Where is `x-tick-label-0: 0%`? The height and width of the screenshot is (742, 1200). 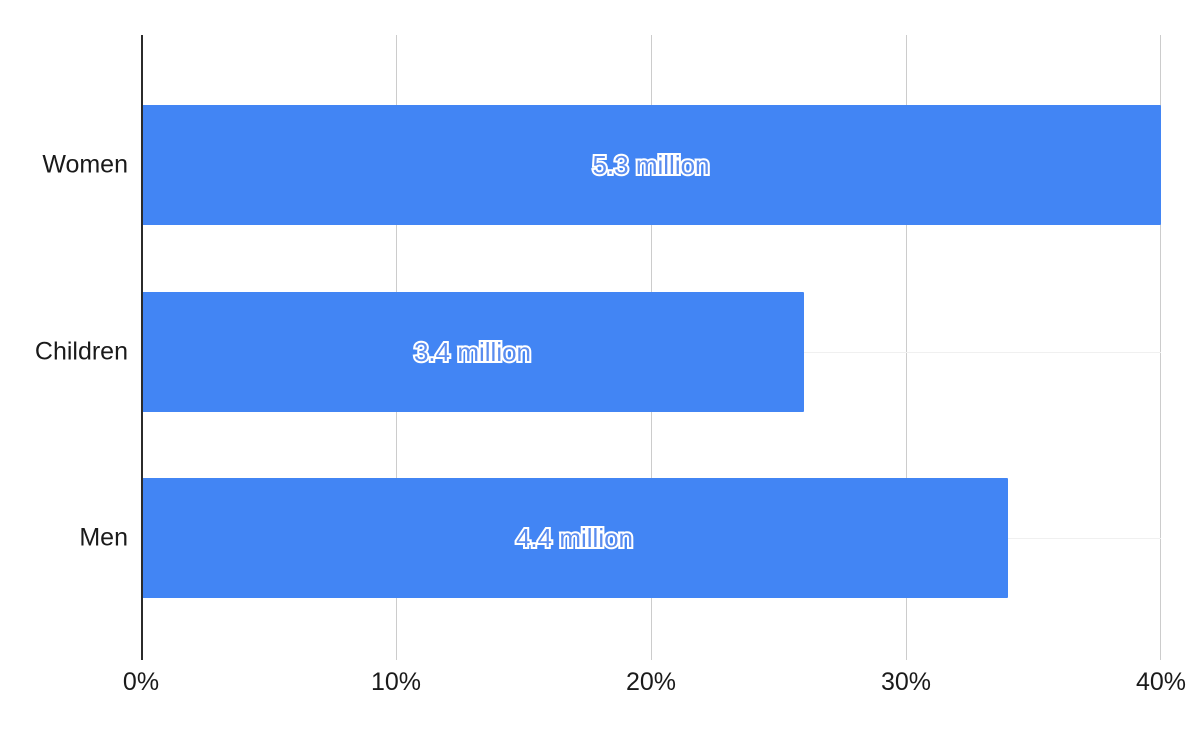 x-tick-label-0: 0% is located at coordinates (141, 682).